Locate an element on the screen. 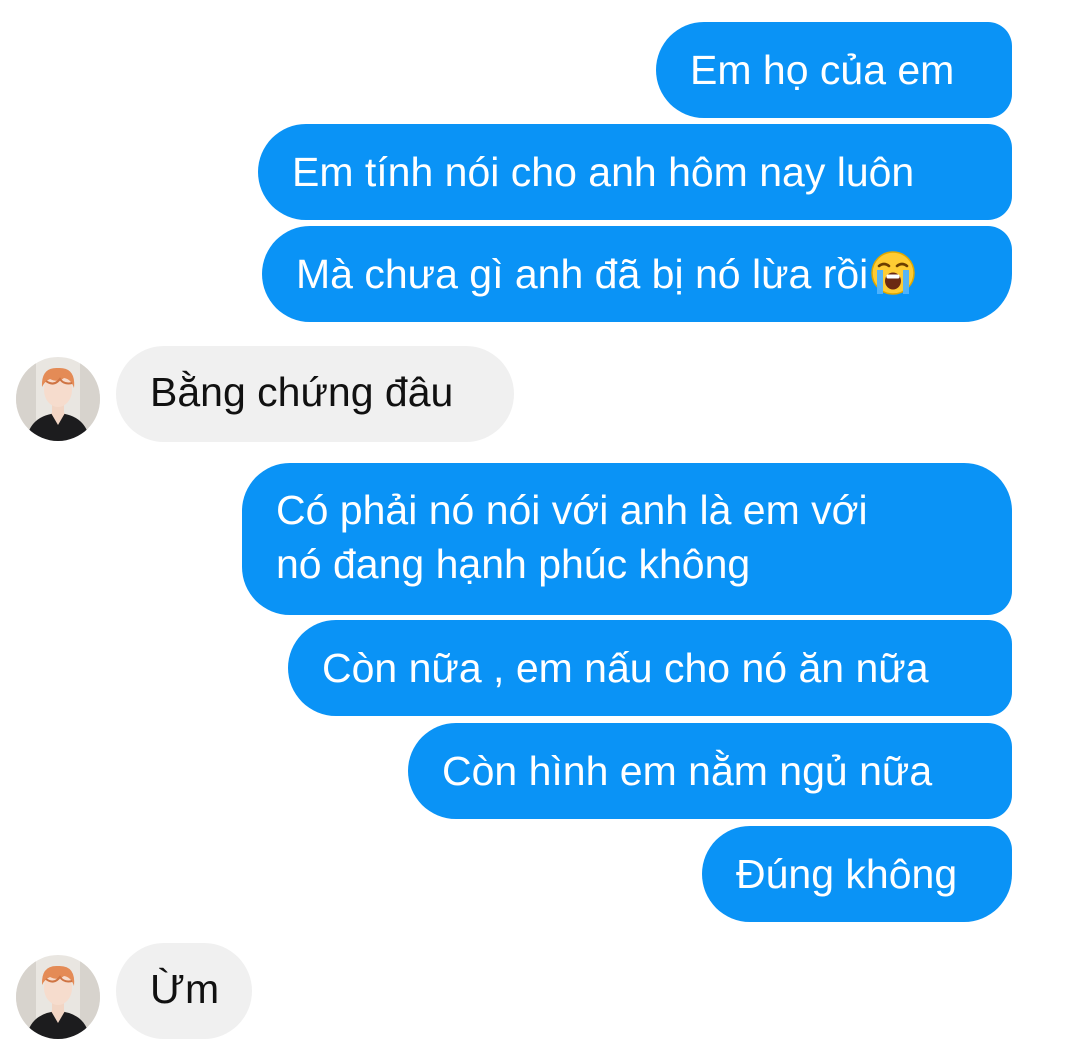  outgoing-message: Còn nữa , em nấu cho nó ăn nữa is located at coordinates (650, 668).